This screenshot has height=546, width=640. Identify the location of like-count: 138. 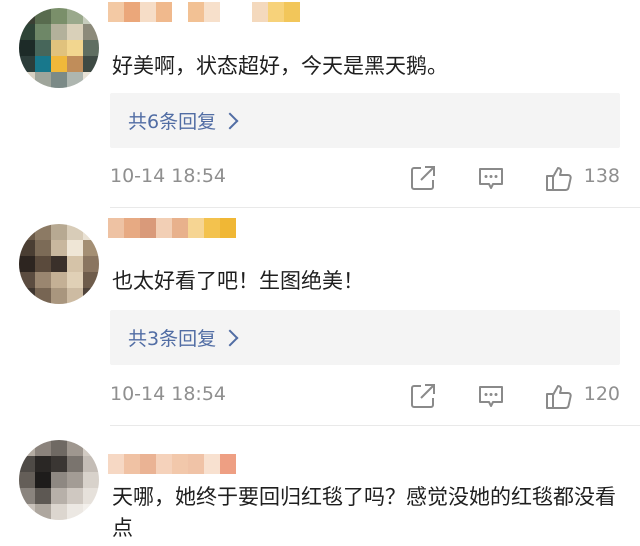
(601, 176).